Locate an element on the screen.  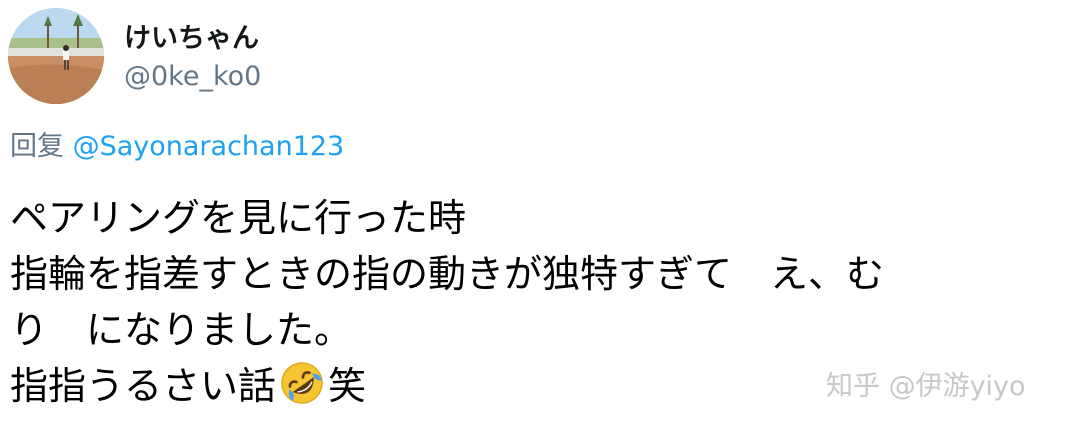
tweet-line-text: 笑 is located at coordinates (347, 386).